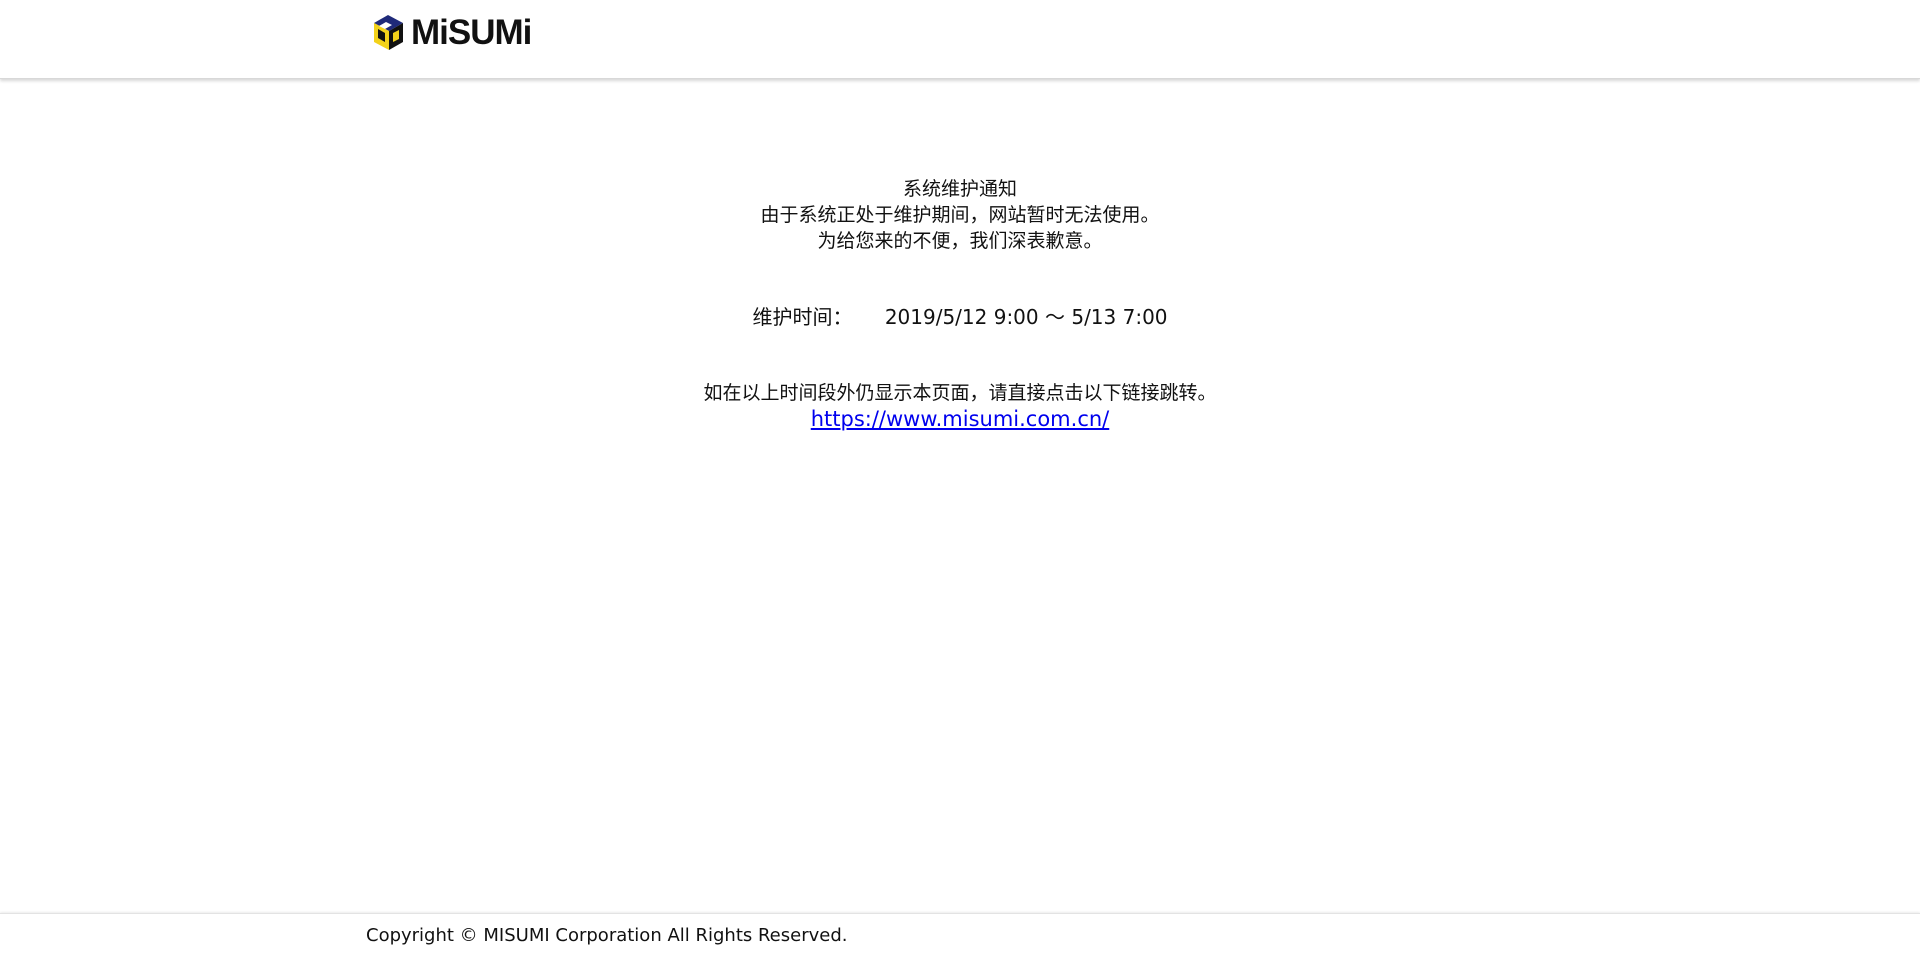 This screenshot has height=961, width=1920. I want to click on notice-message-line-2: 为给您来的不便，我们深表歉意。, so click(960, 241).